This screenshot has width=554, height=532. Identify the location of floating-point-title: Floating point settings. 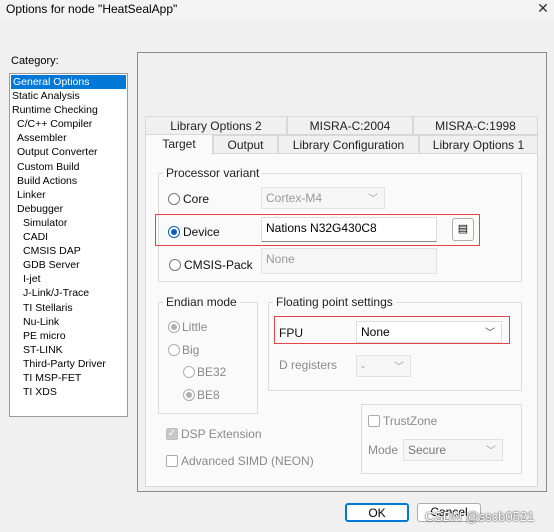
(334, 302).